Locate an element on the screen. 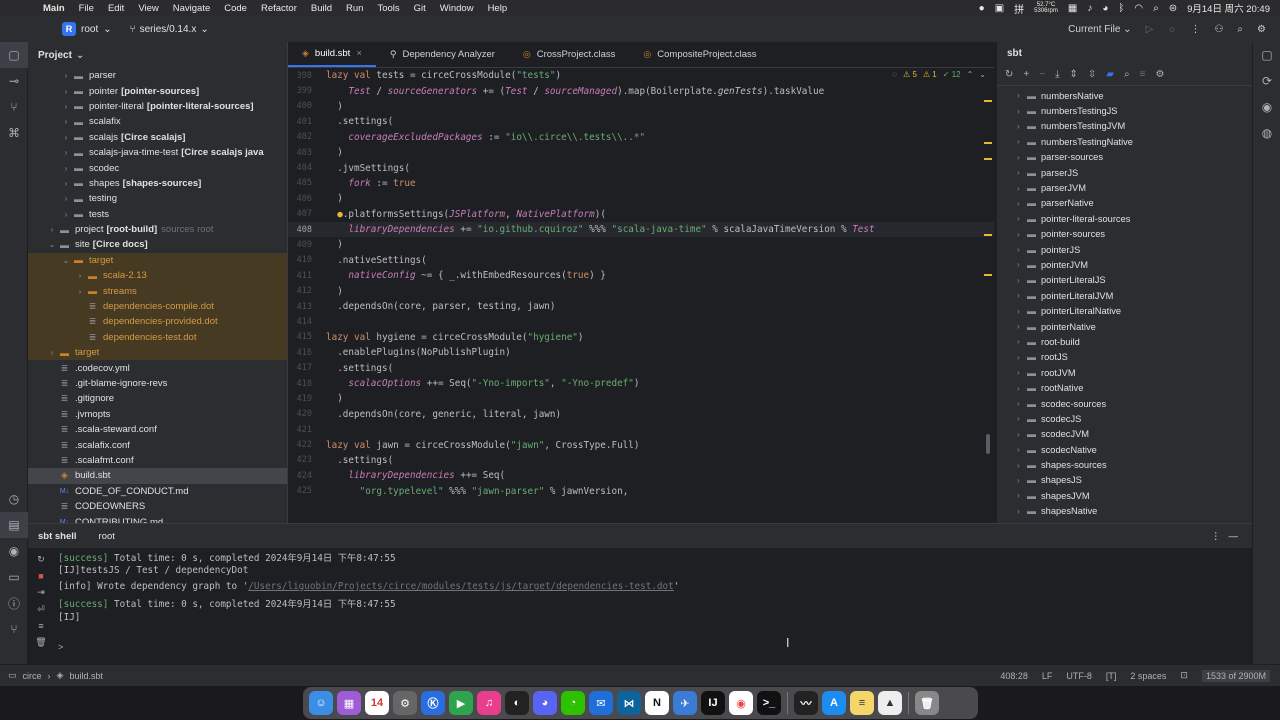 Image resolution: width=1280 pixels, height=720 pixels. debug-tool-icon: ◉ is located at coordinates (14, 551).